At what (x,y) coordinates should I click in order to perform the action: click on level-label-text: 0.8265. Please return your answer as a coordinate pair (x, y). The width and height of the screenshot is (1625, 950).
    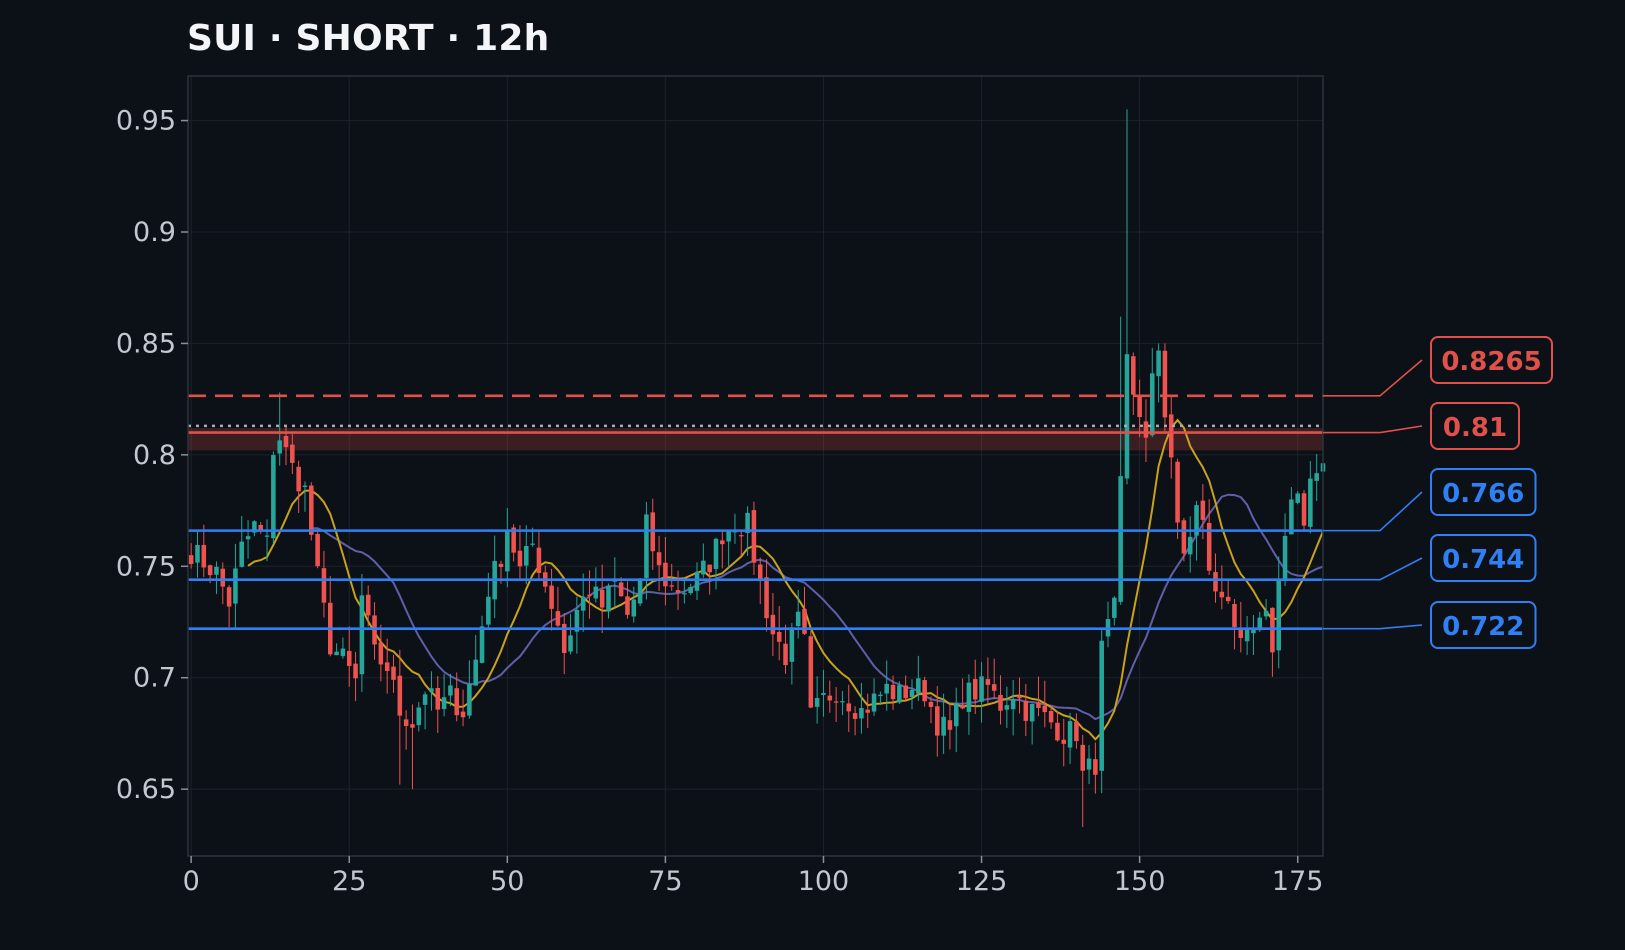
    Looking at the image, I should click on (1491, 362).